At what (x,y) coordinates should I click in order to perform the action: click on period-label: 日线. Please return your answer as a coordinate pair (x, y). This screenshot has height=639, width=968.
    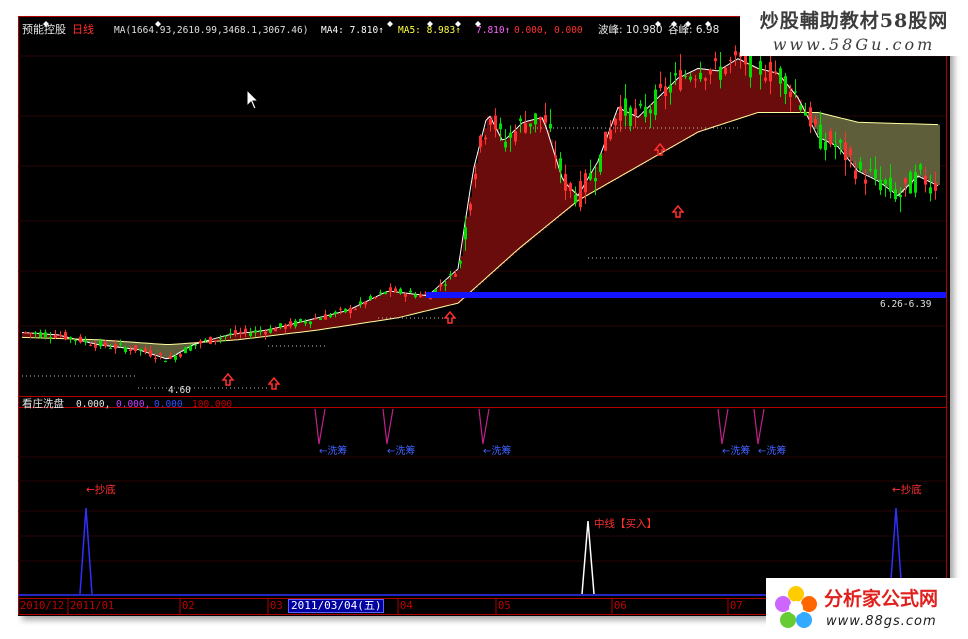
    Looking at the image, I should click on (83, 30).